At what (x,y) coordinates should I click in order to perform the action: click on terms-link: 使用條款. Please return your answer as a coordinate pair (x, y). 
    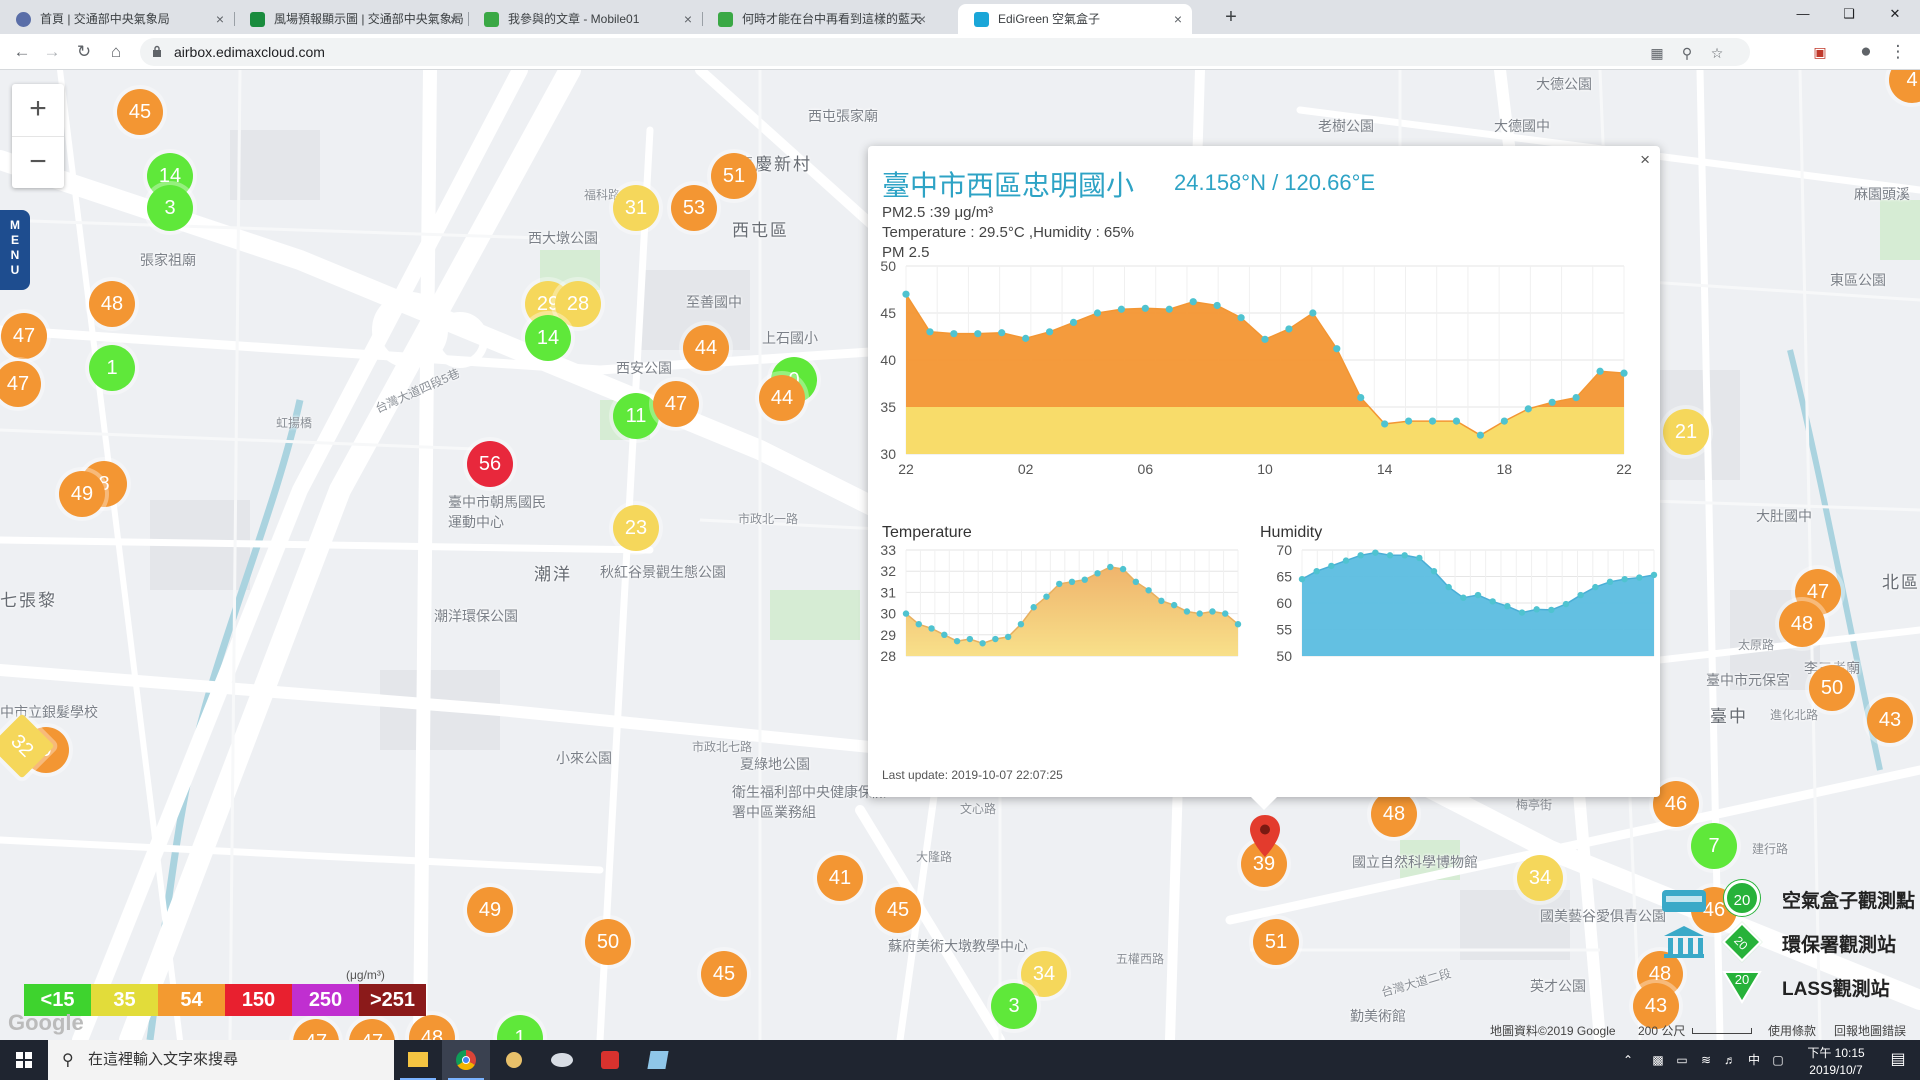
    Looking at the image, I should click on (1792, 1030).